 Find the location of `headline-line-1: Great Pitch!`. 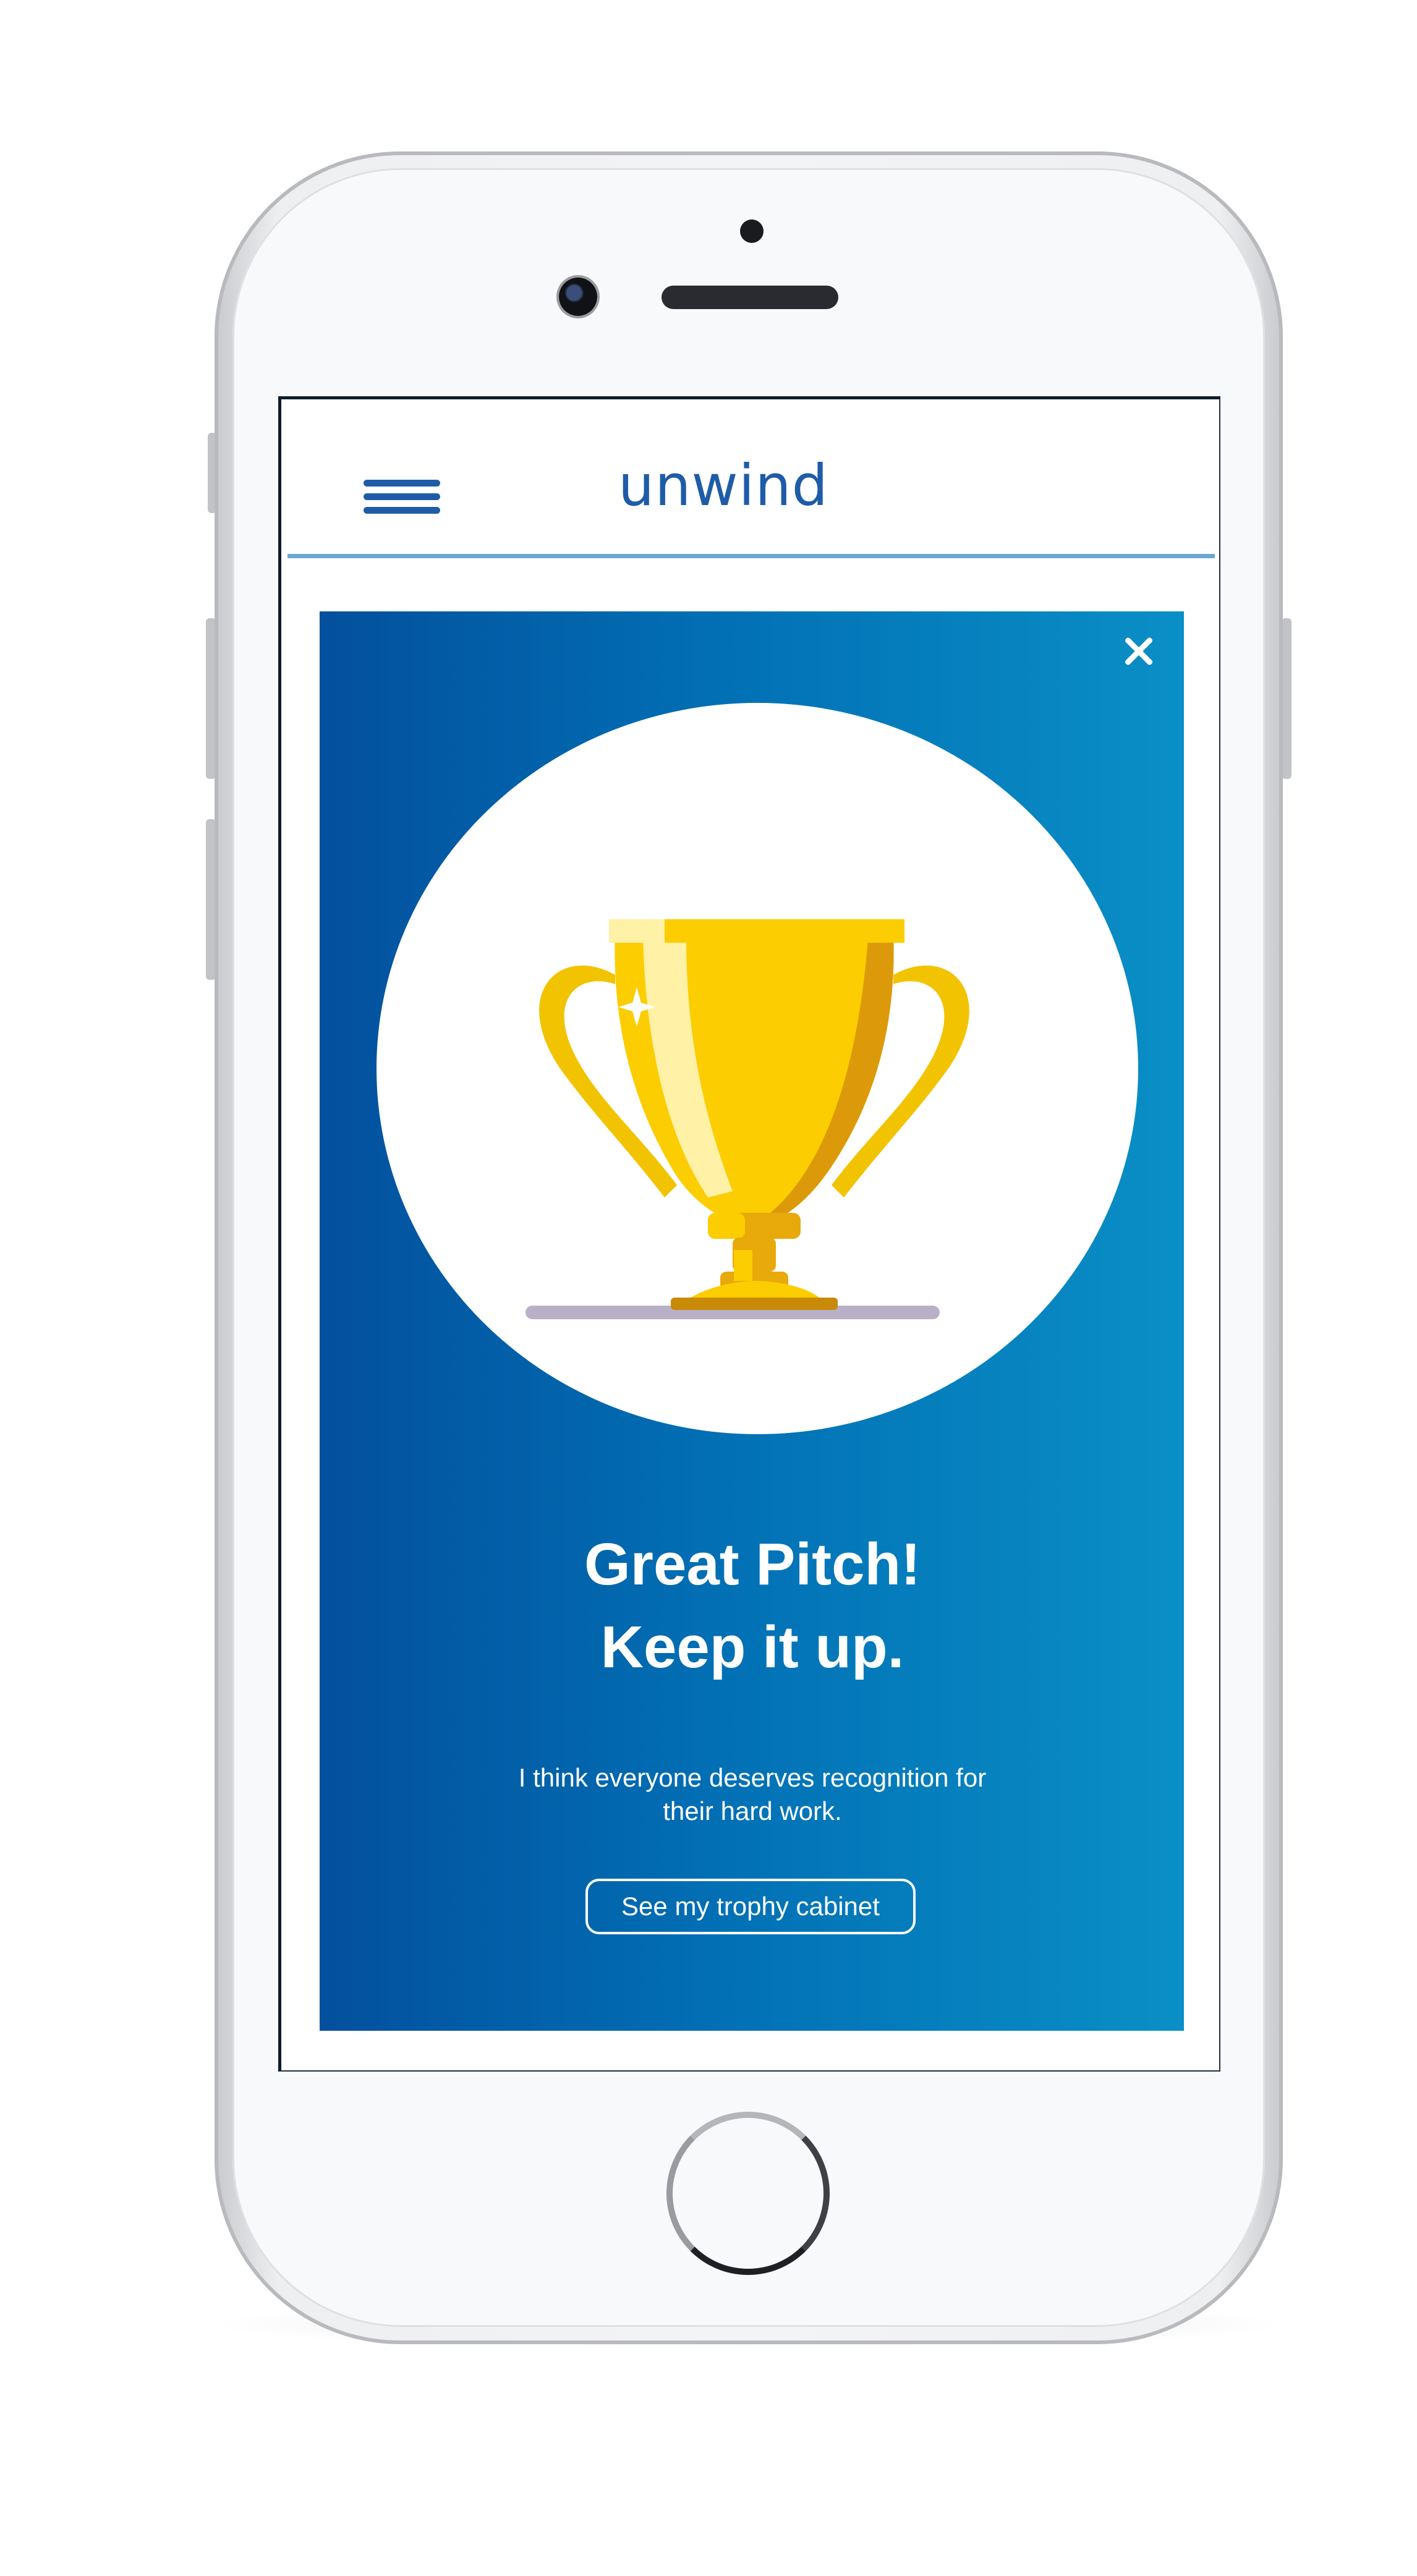

headline-line-1: Great Pitch! is located at coordinates (753, 1564).